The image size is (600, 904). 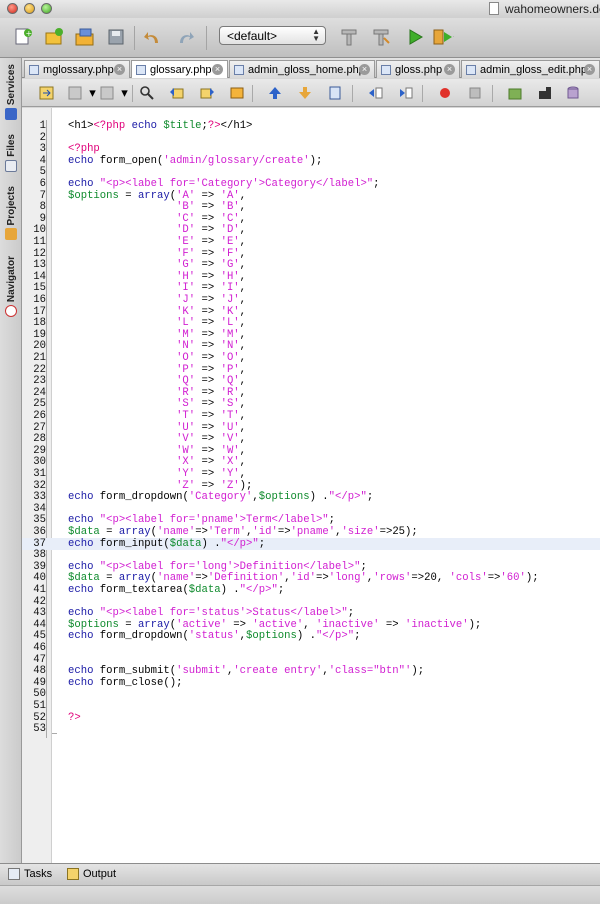 What do you see at coordinates (11, 92) in the screenshot?
I see `side-tab-services: Services` at bounding box center [11, 92].